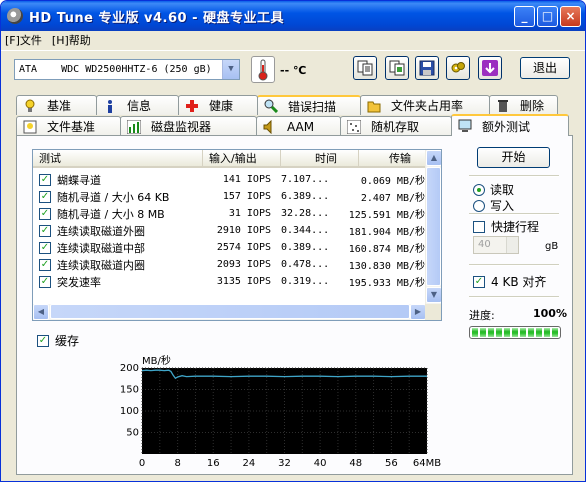  Describe the element at coordinates (129, 411) in the screenshot. I see `chart-y-tick-label: 100` at that location.